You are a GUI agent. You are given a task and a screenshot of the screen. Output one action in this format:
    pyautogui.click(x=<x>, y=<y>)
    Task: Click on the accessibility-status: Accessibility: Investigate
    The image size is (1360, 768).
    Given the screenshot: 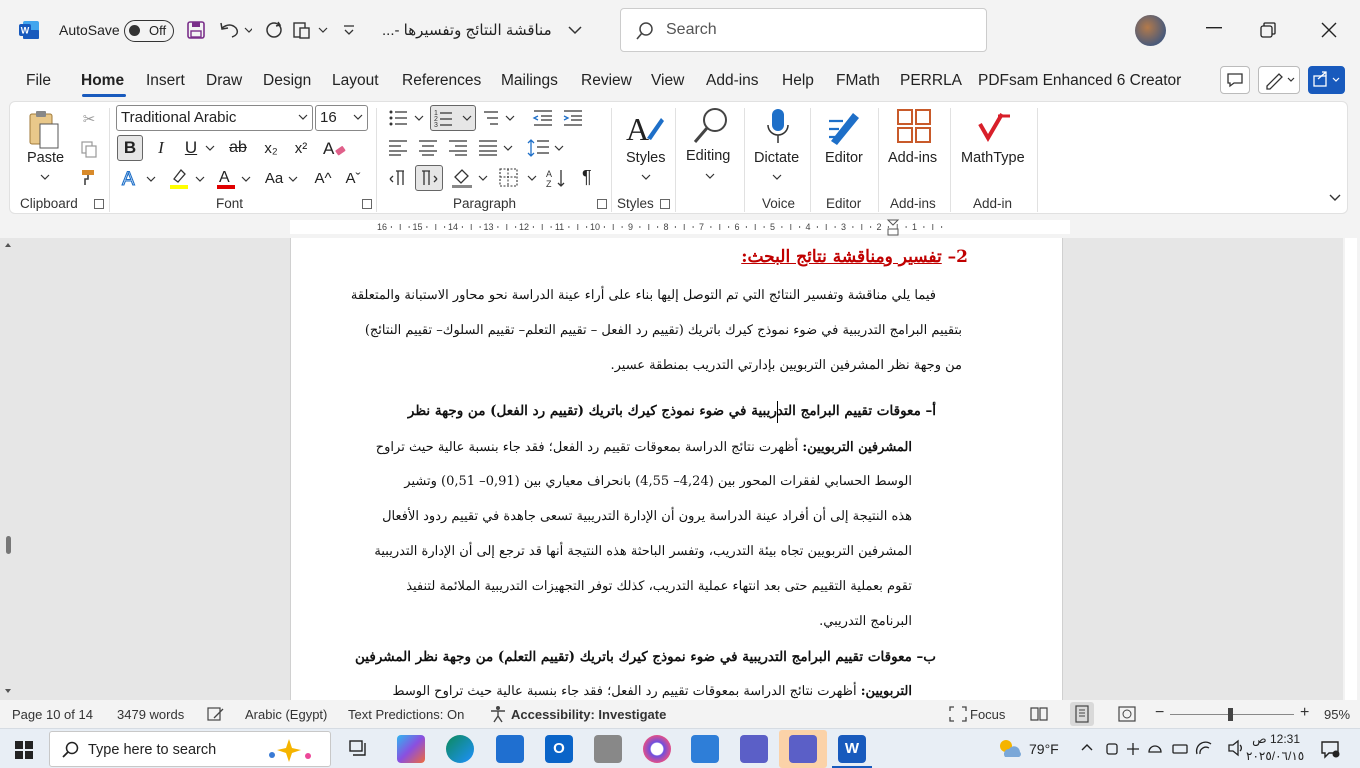 What is the action you would take?
    pyautogui.click(x=588, y=714)
    